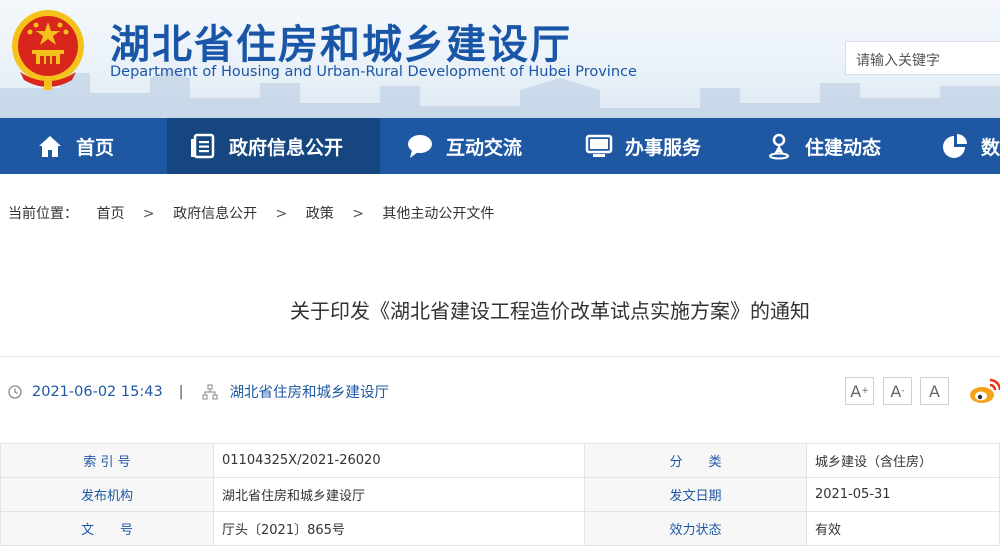 Image resolution: width=1000 pixels, height=546 pixels. Describe the element at coordinates (438, 214) in the screenshot. I see `breadcrumb-link-other-files: 其他主动公开文件` at that location.